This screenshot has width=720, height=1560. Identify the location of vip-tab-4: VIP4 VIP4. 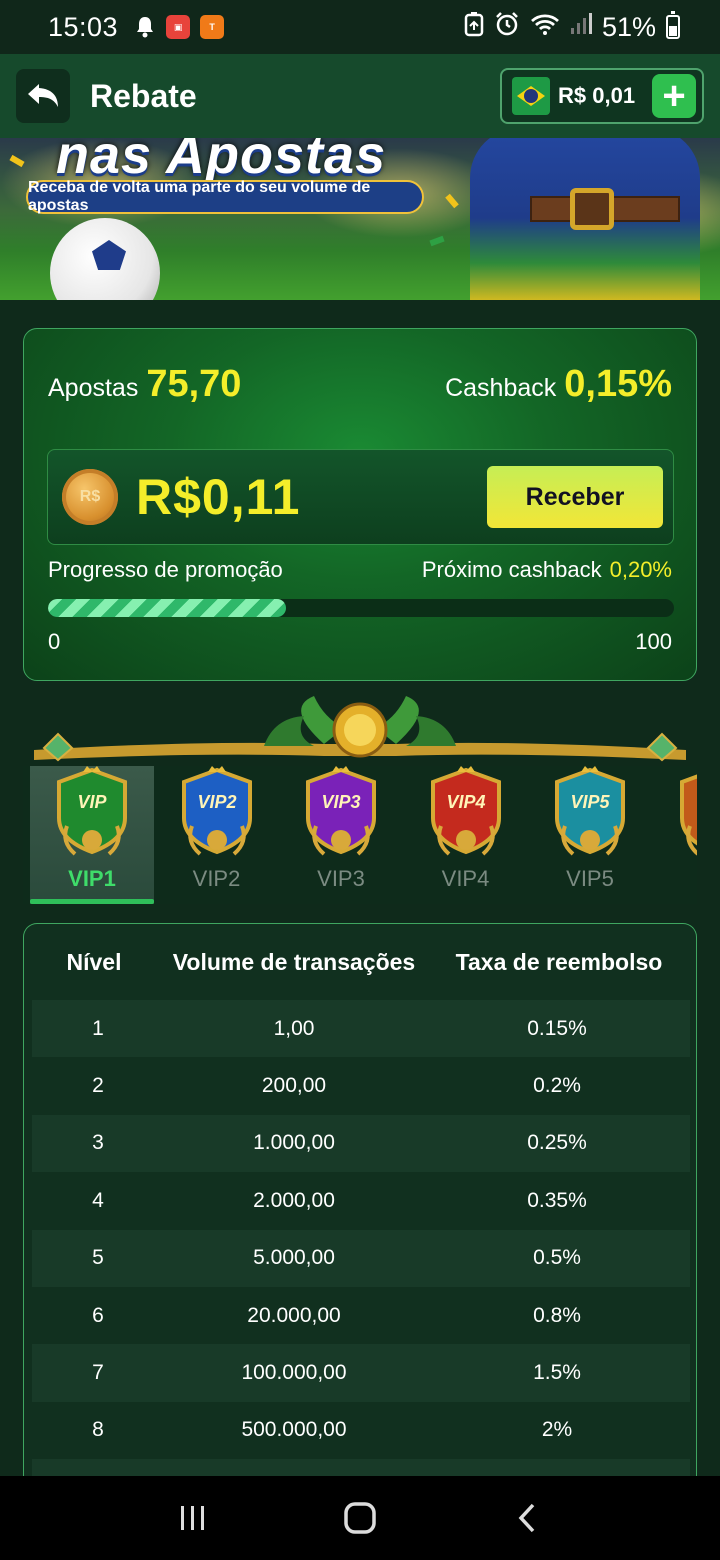
(466, 835).